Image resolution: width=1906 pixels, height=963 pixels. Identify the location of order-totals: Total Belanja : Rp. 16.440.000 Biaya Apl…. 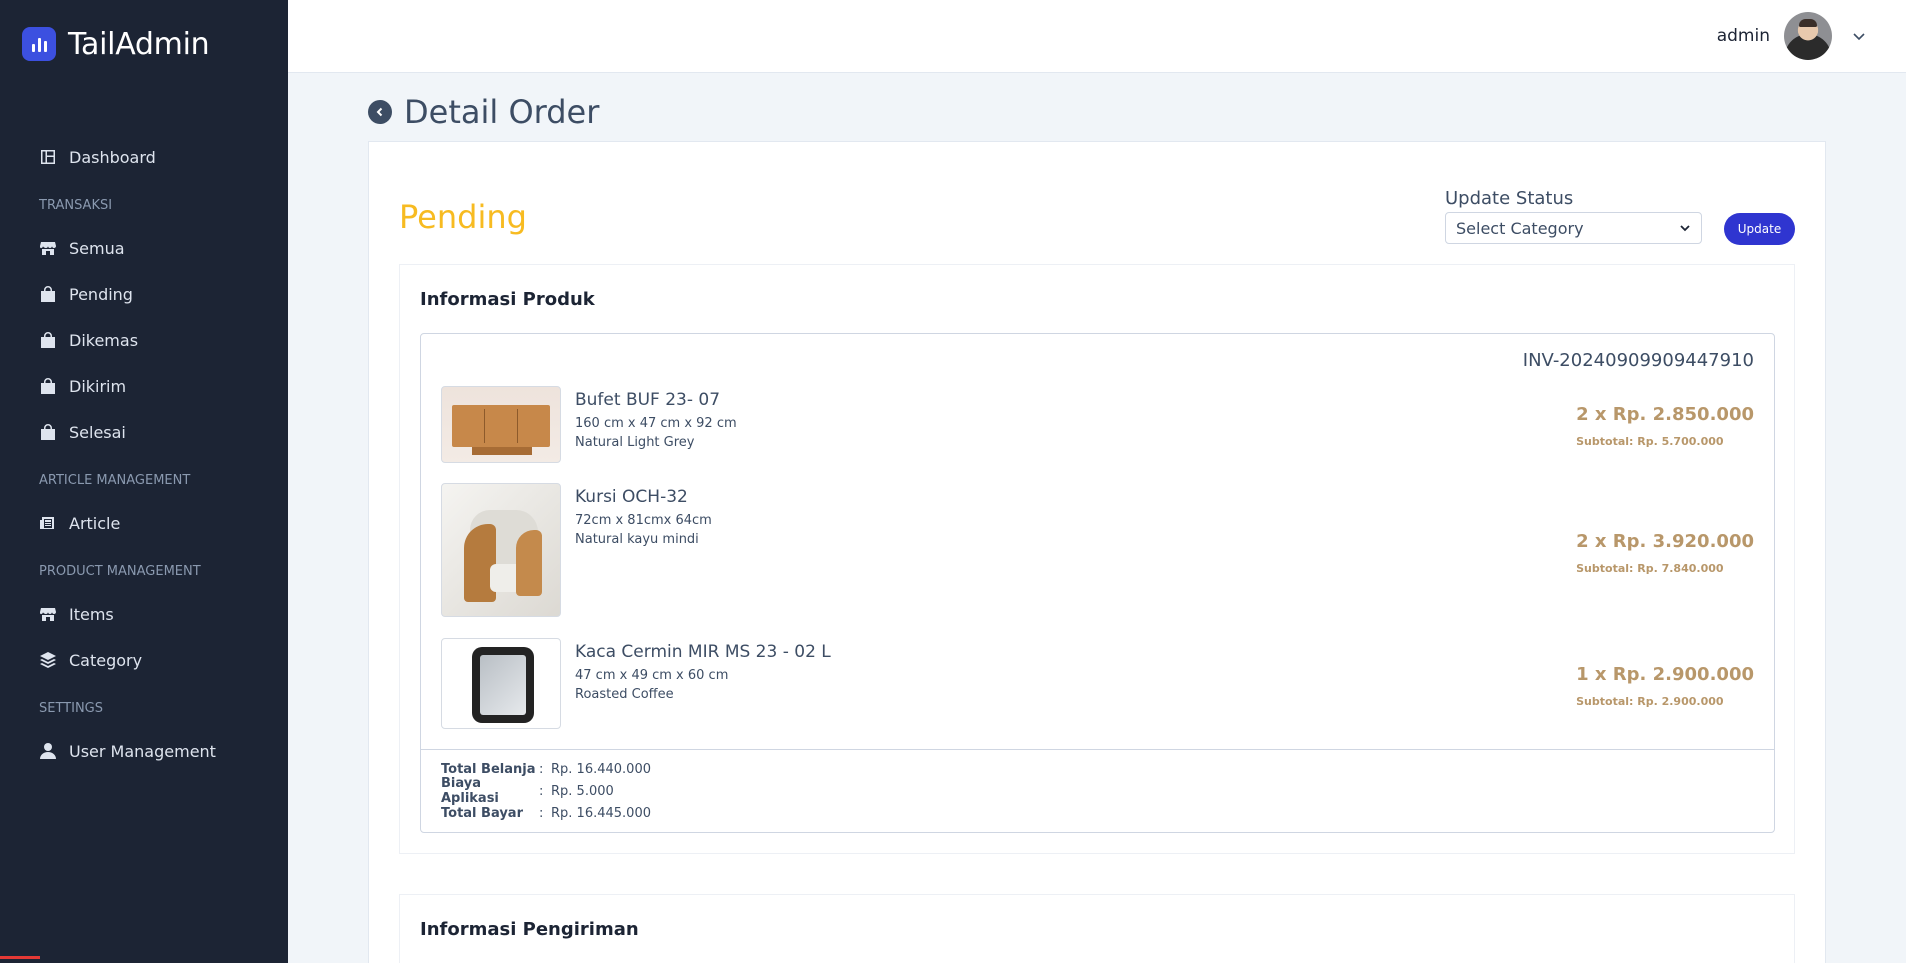
(546, 791).